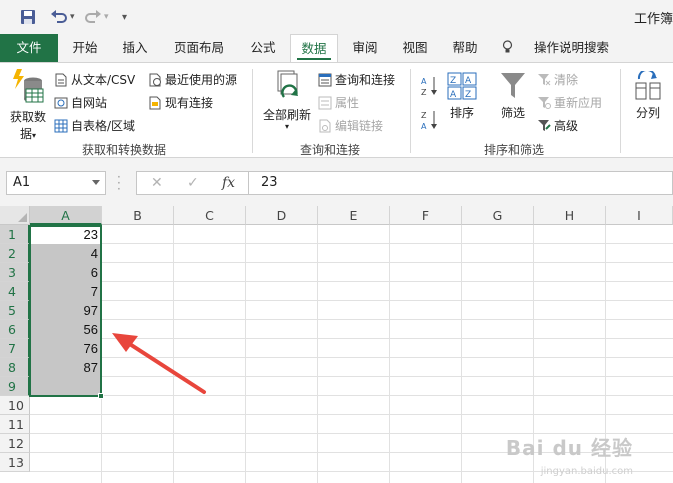 This screenshot has height=483, width=673. What do you see at coordinates (15, 462) in the screenshot?
I see `row-header-13: 13` at bounding box center [15, 462].